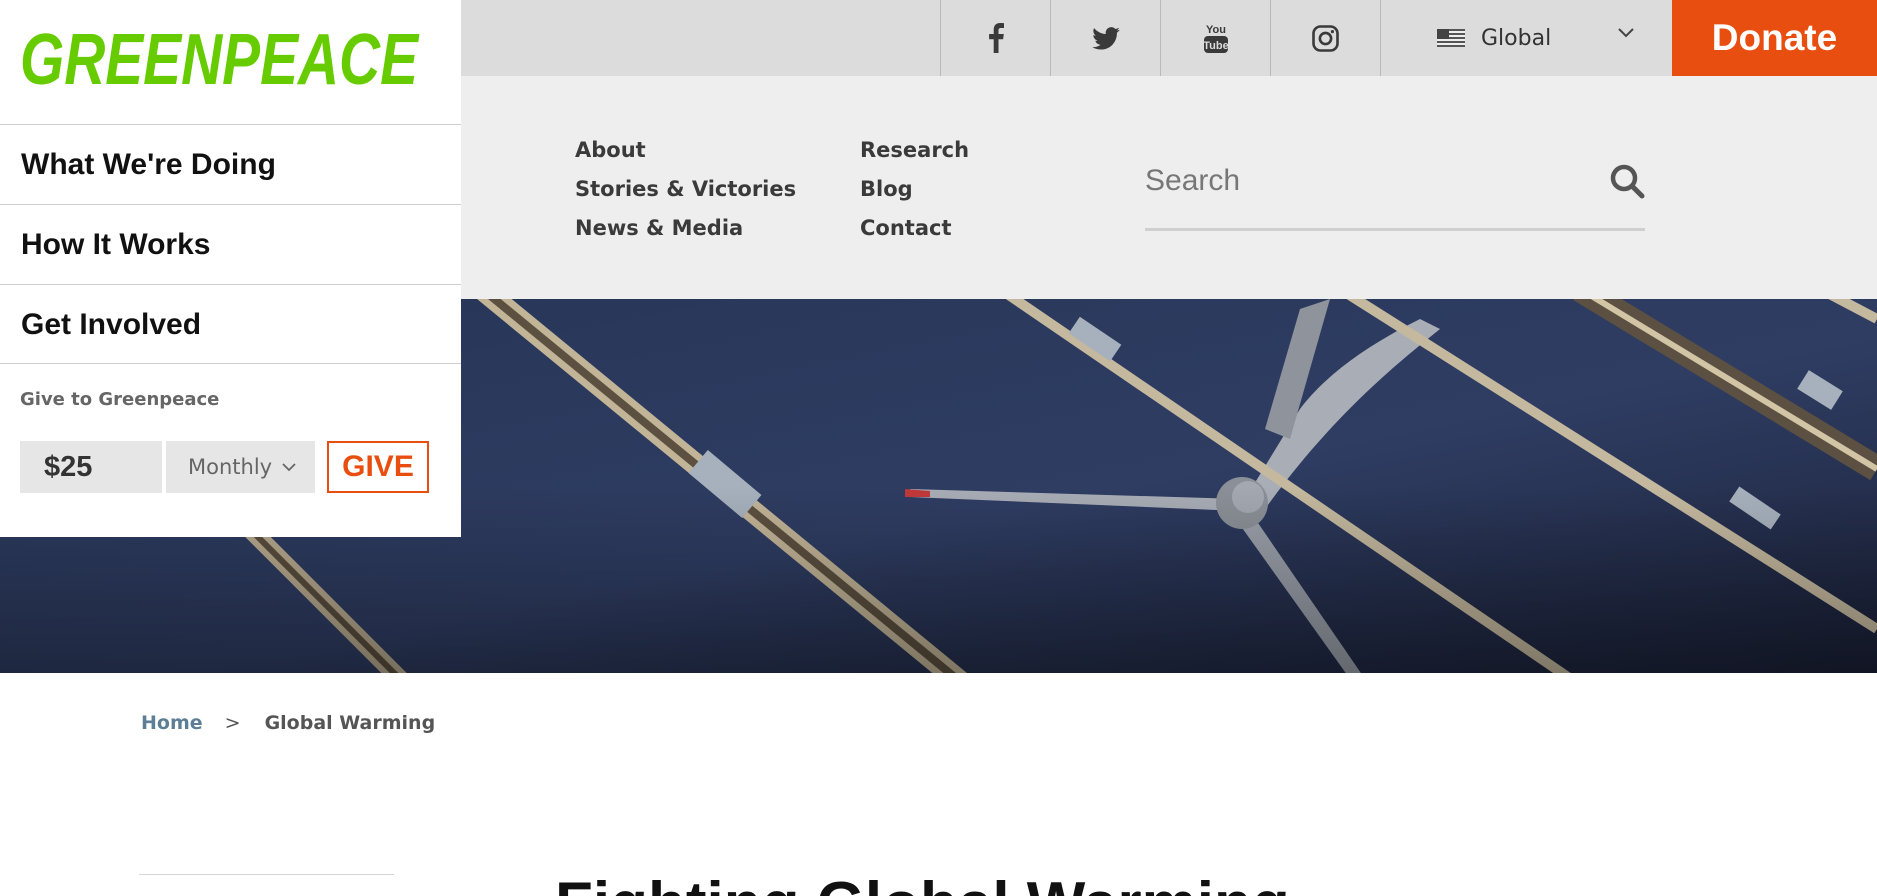 This screenshot has height=896, width=1877. Describe the element at coordinates (1451, 38) in the screenshot. I see `us-flag-icon` at that location.